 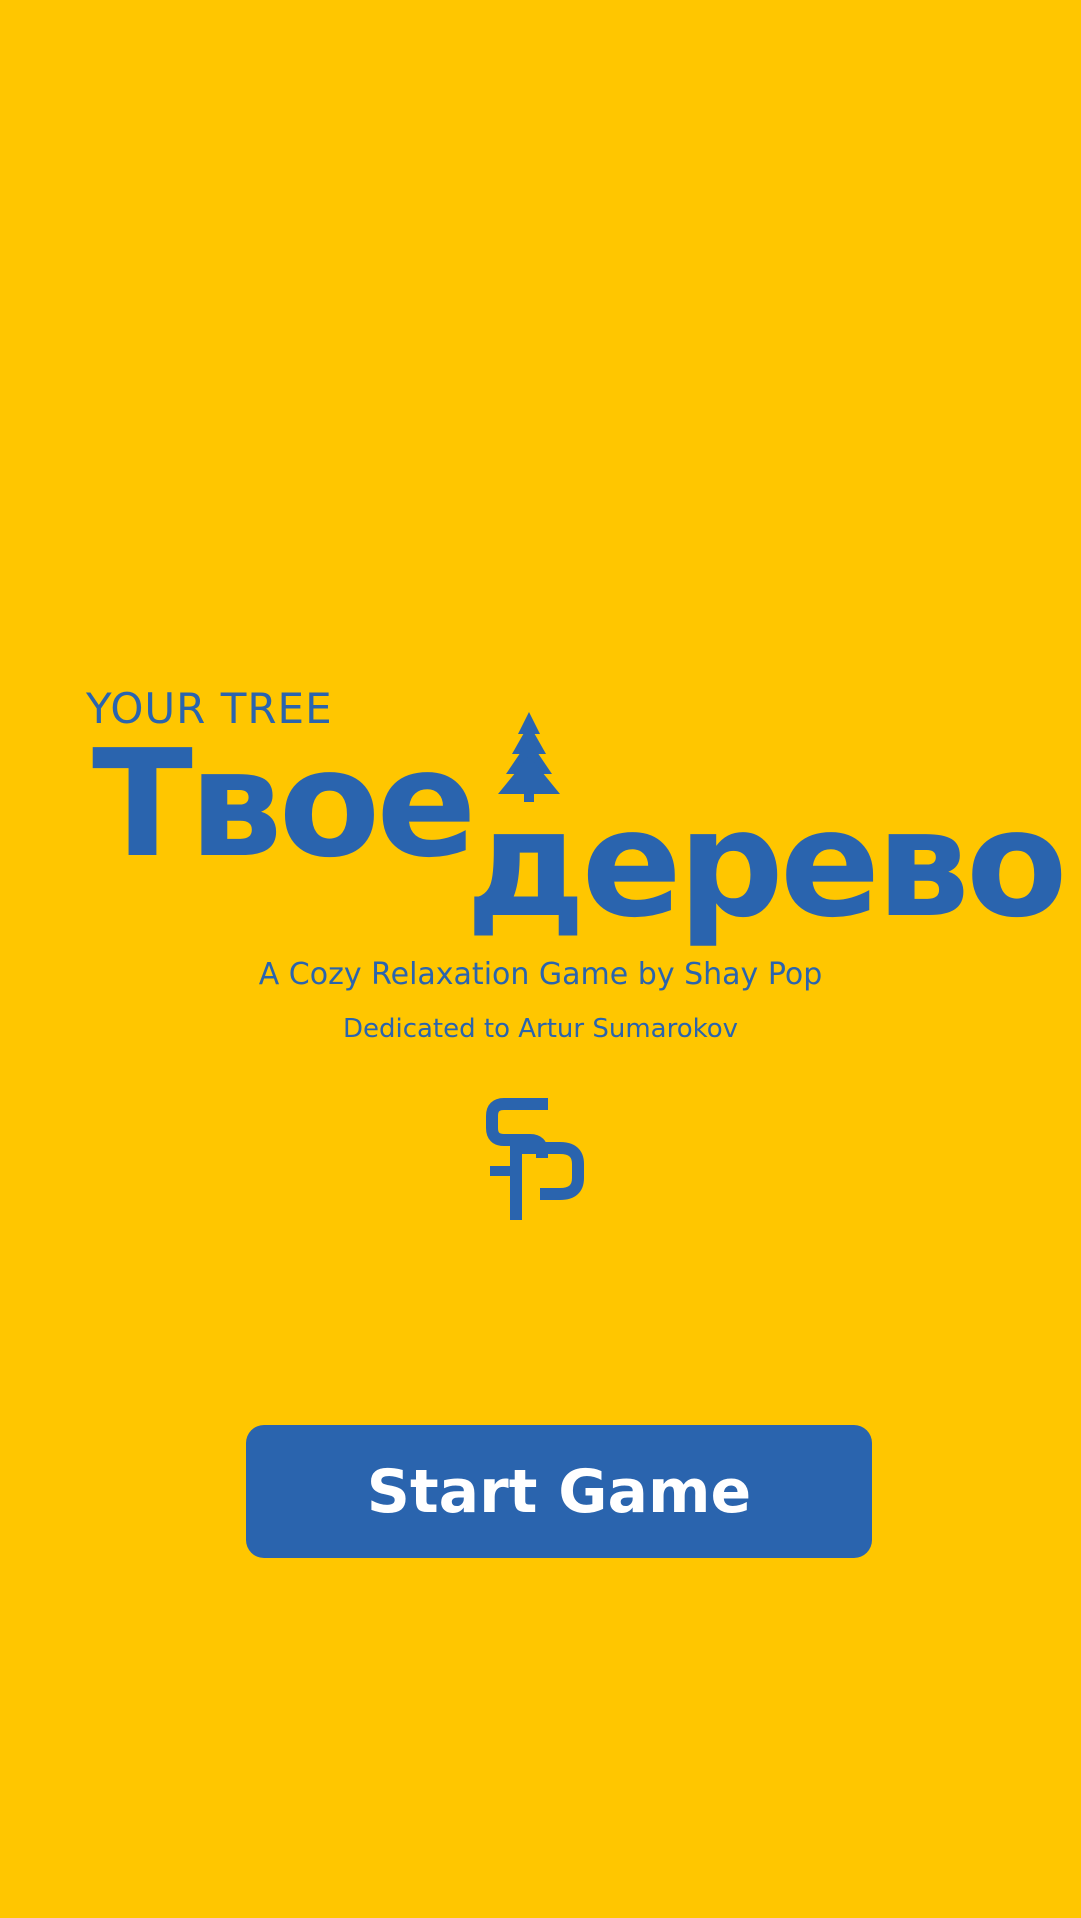 I want to click on start-game-label: Start Game, so click(x=559, y=1491).